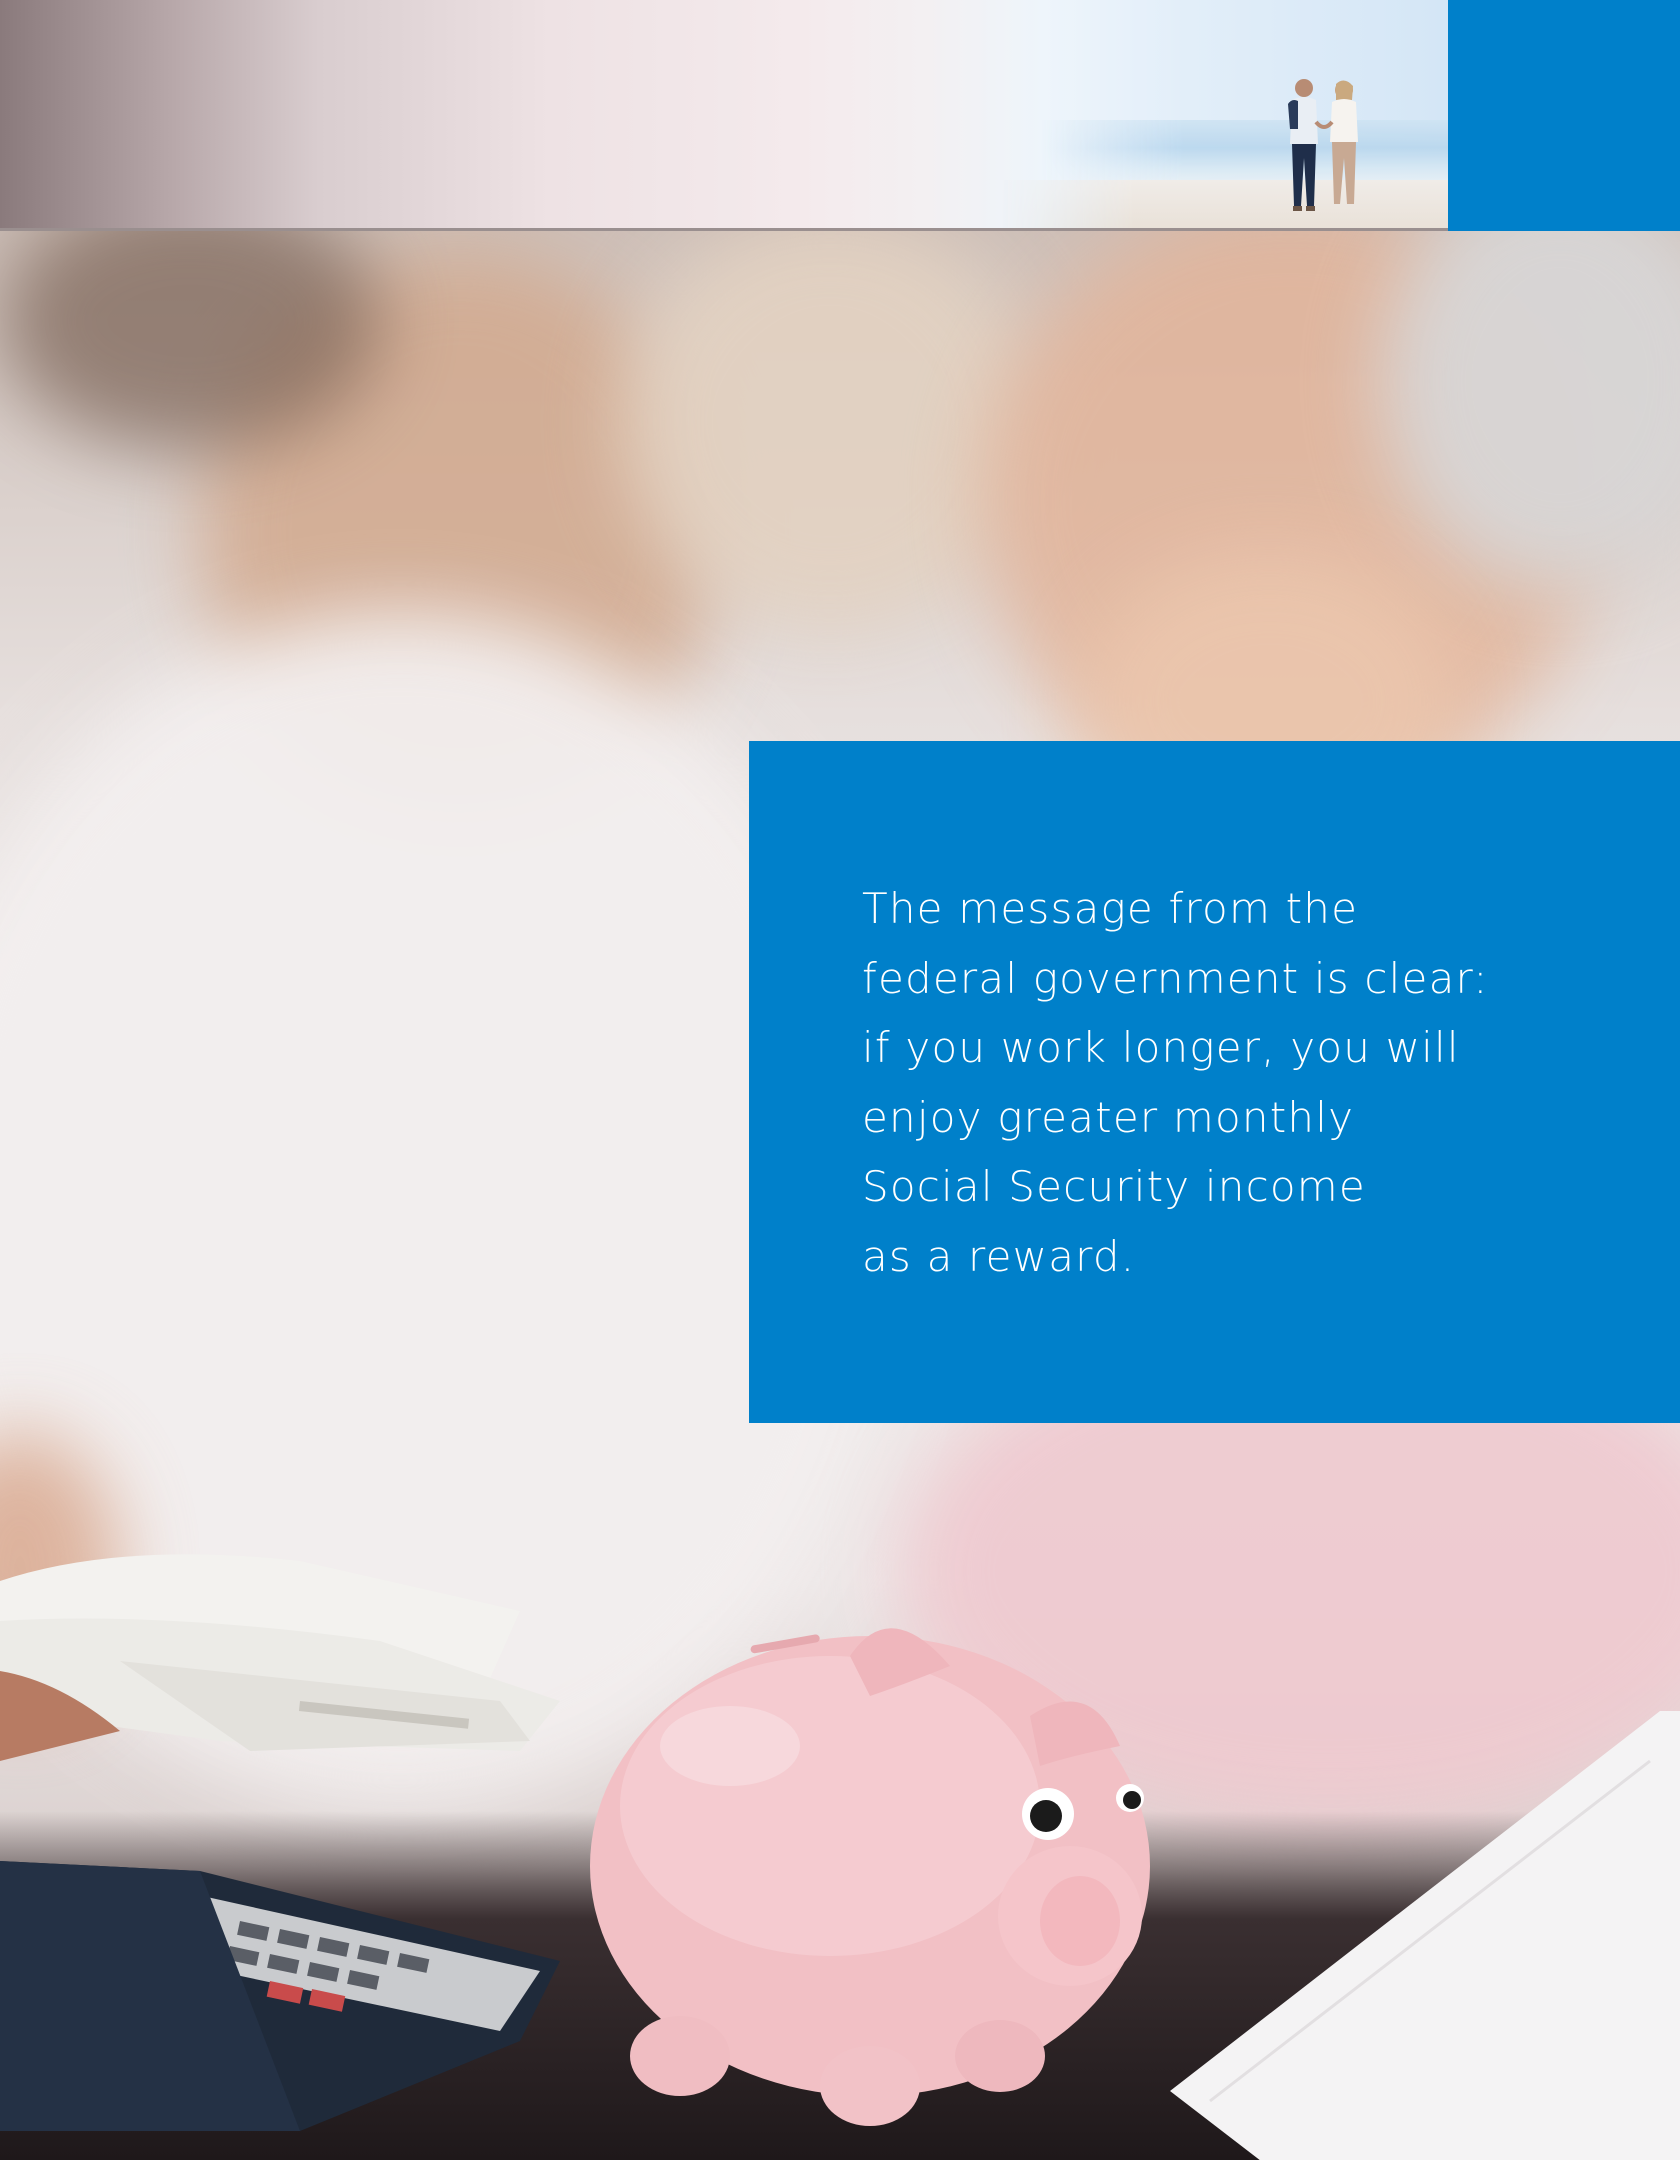 This screenshot has height=2160, width=1680. Describe the element at coordinates (1175, 978) in the screenshot. I see `quote-line: federal government is clear:` at that location.